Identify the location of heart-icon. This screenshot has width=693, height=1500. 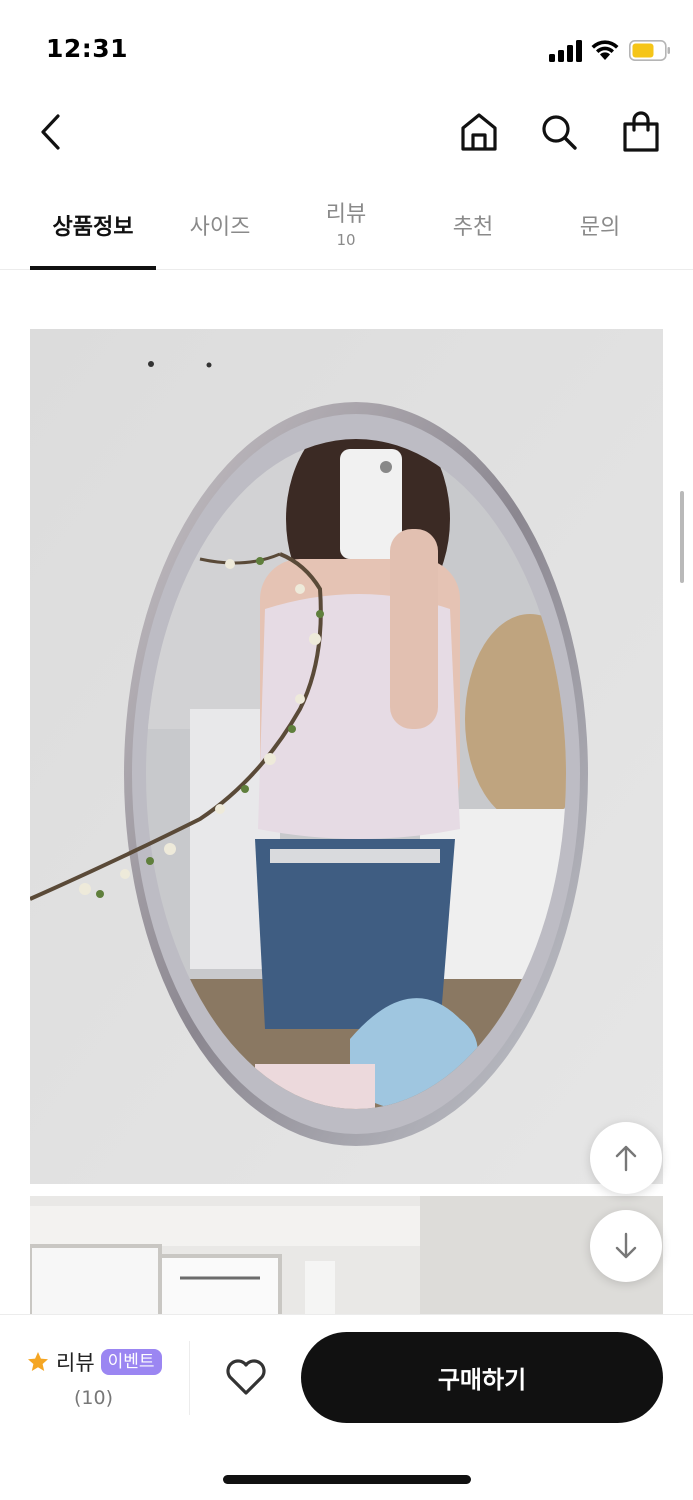
(246, 1377).